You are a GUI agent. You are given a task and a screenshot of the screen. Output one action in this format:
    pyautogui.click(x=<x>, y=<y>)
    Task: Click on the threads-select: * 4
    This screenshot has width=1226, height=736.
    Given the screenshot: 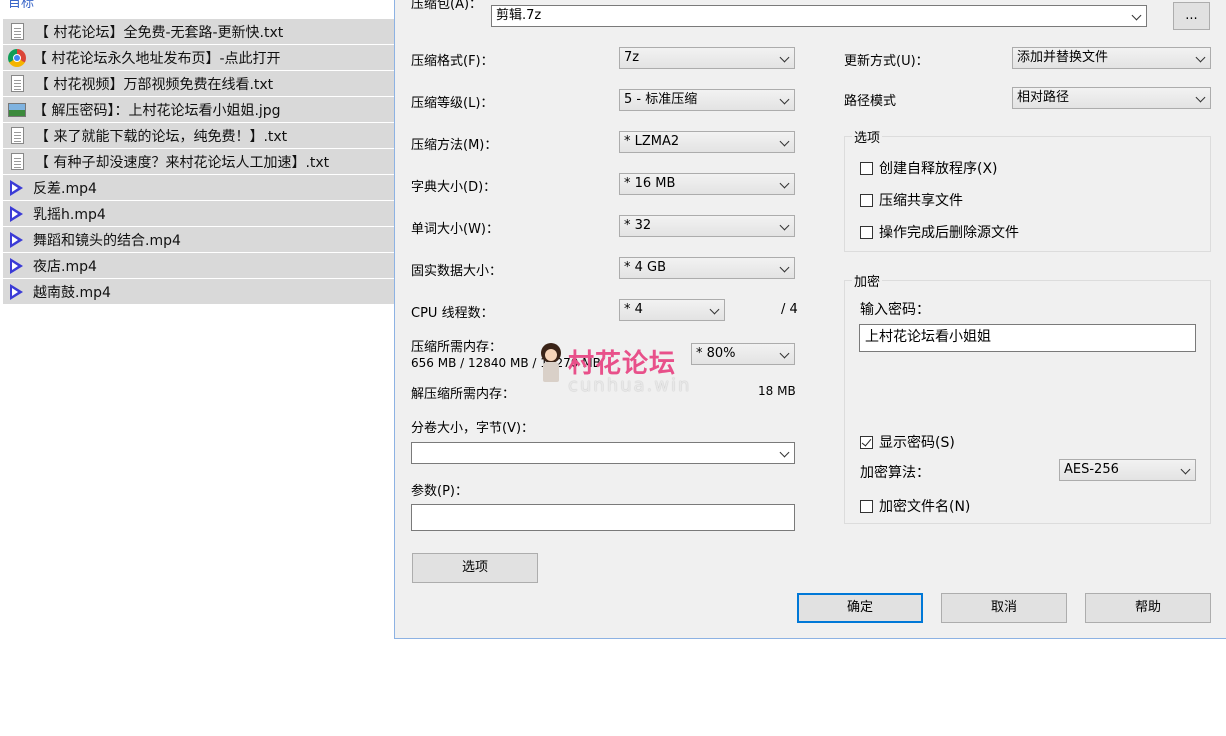 What is the action you would take?
    pyautogui.click(x=672, y=310)
    